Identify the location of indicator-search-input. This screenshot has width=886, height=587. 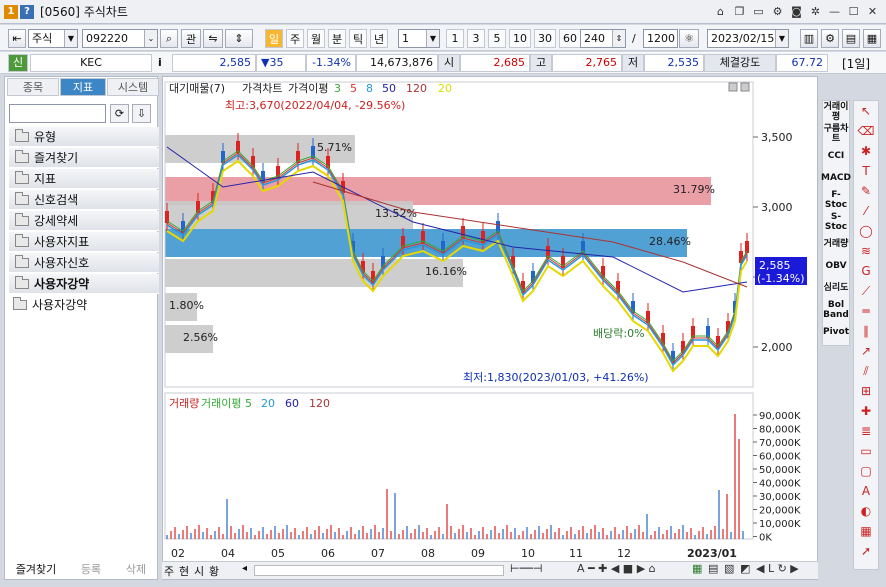
(57, 113).